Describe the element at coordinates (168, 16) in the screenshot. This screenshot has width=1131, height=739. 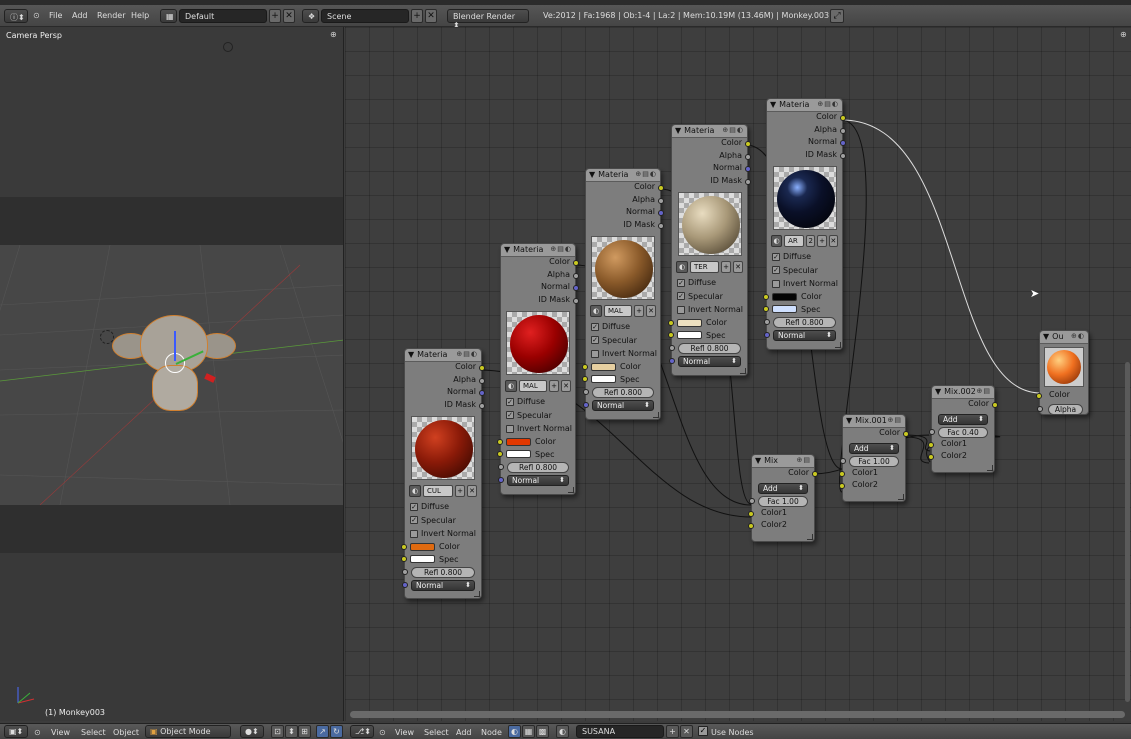
I see `screen-layout-icon: ▦` at that location.